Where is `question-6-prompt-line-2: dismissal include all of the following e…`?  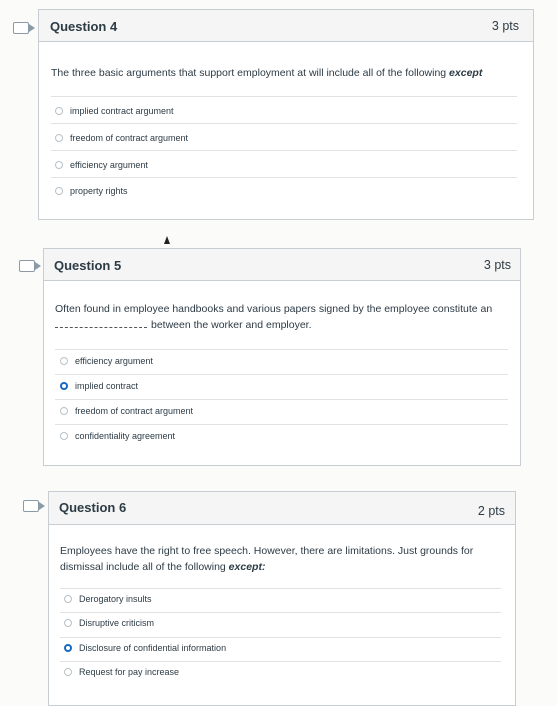 question-6-prompt-line-2: dismissal include all of the following e… is located at coordinates (280, 567).